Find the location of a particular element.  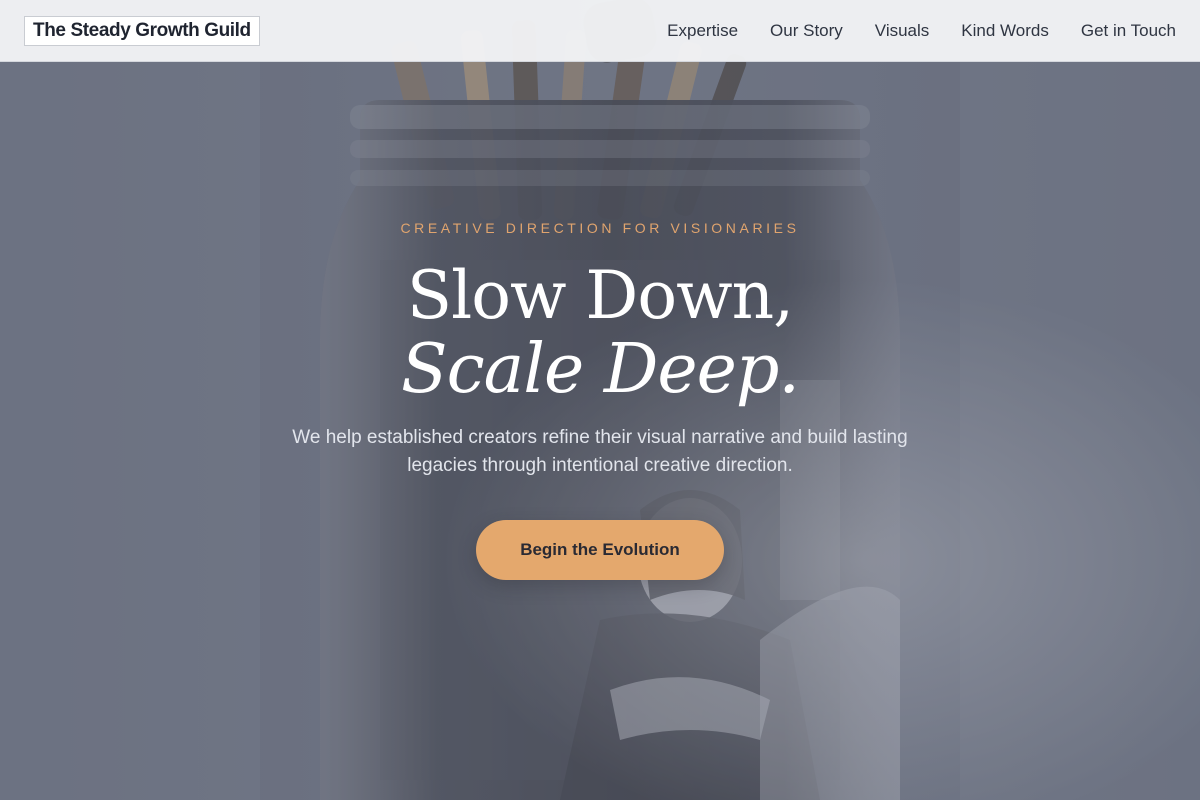

hero-headline-line2: Scale Deep. is located at coordinates (600, 369).